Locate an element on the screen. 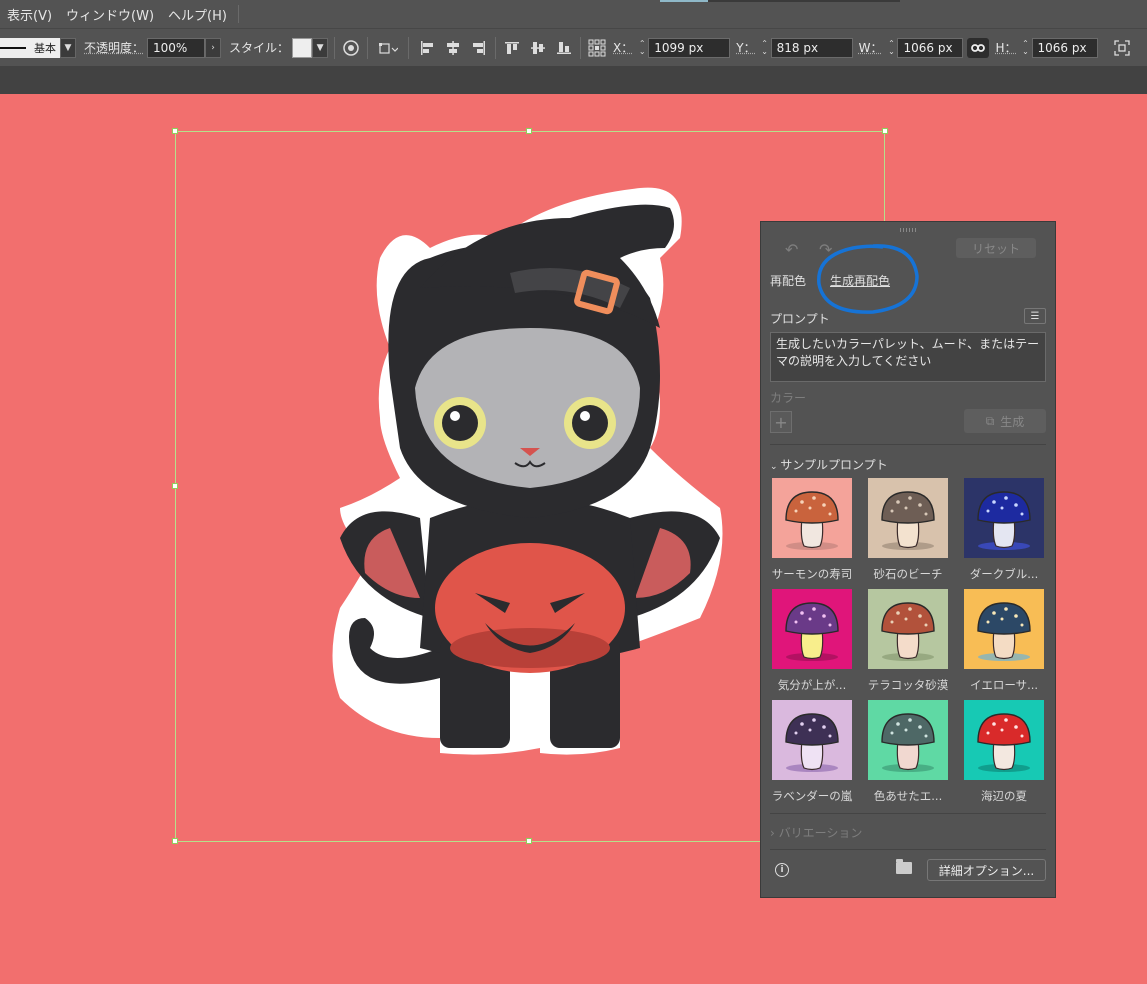 The width and height of the screenshot is (1147, 984). w-stepper: ⌃ ⌄ is located at coordinates (891, 48).